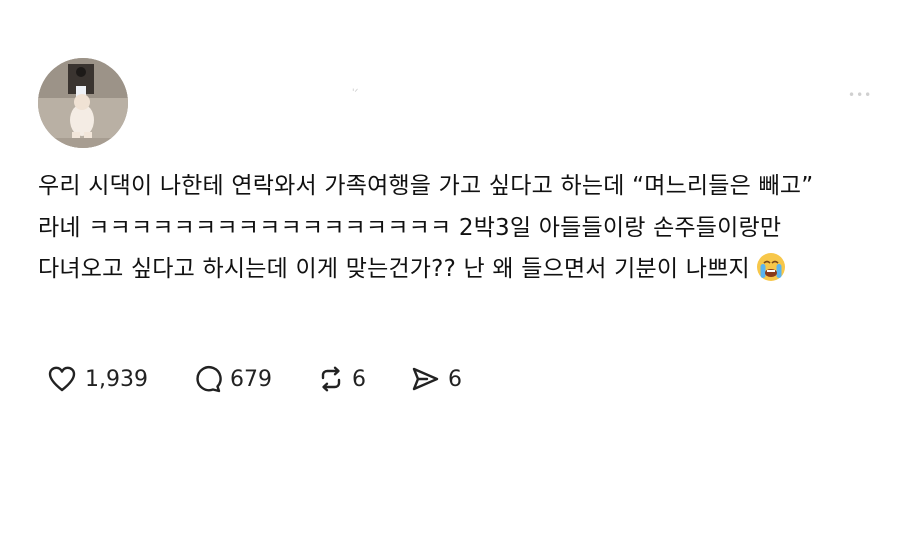 This screenshot has width=900, height=557. What do you see at coordinates (331, 379) in the screenshot?
I see `repost-icon` at bounding box center [331, 379].